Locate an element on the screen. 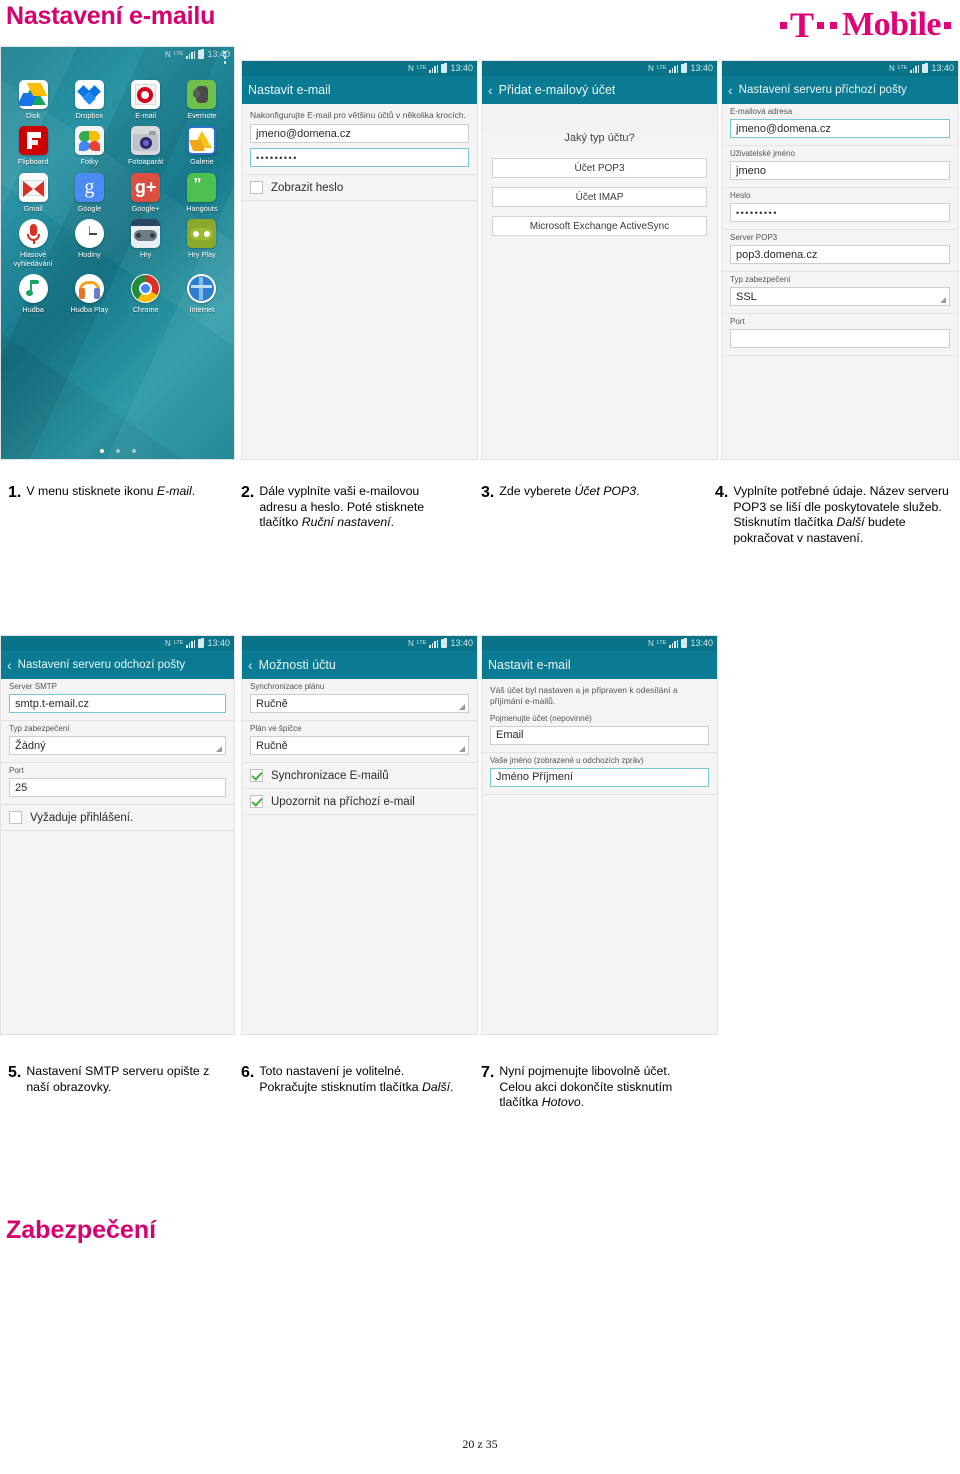 Image resolution: width=960 pixels, height=1474 pixels. peak-schedule-select: Ručně is located at coordinates (359, 745).